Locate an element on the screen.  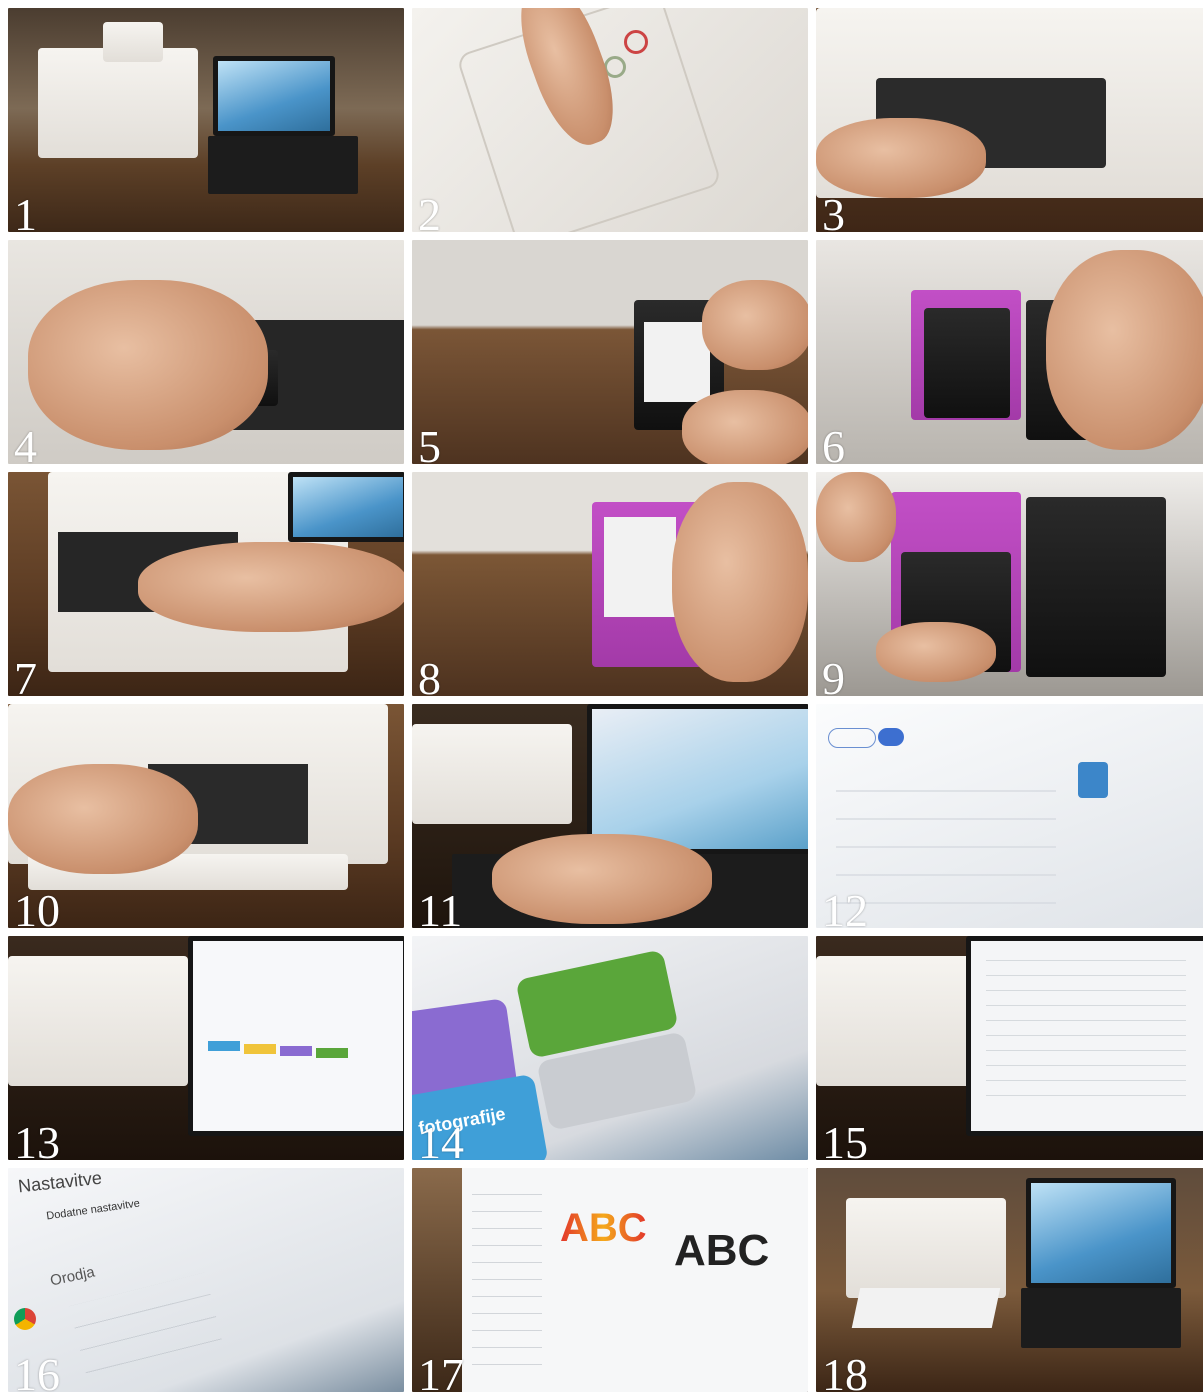
hands is located at coordinates (602, 879).